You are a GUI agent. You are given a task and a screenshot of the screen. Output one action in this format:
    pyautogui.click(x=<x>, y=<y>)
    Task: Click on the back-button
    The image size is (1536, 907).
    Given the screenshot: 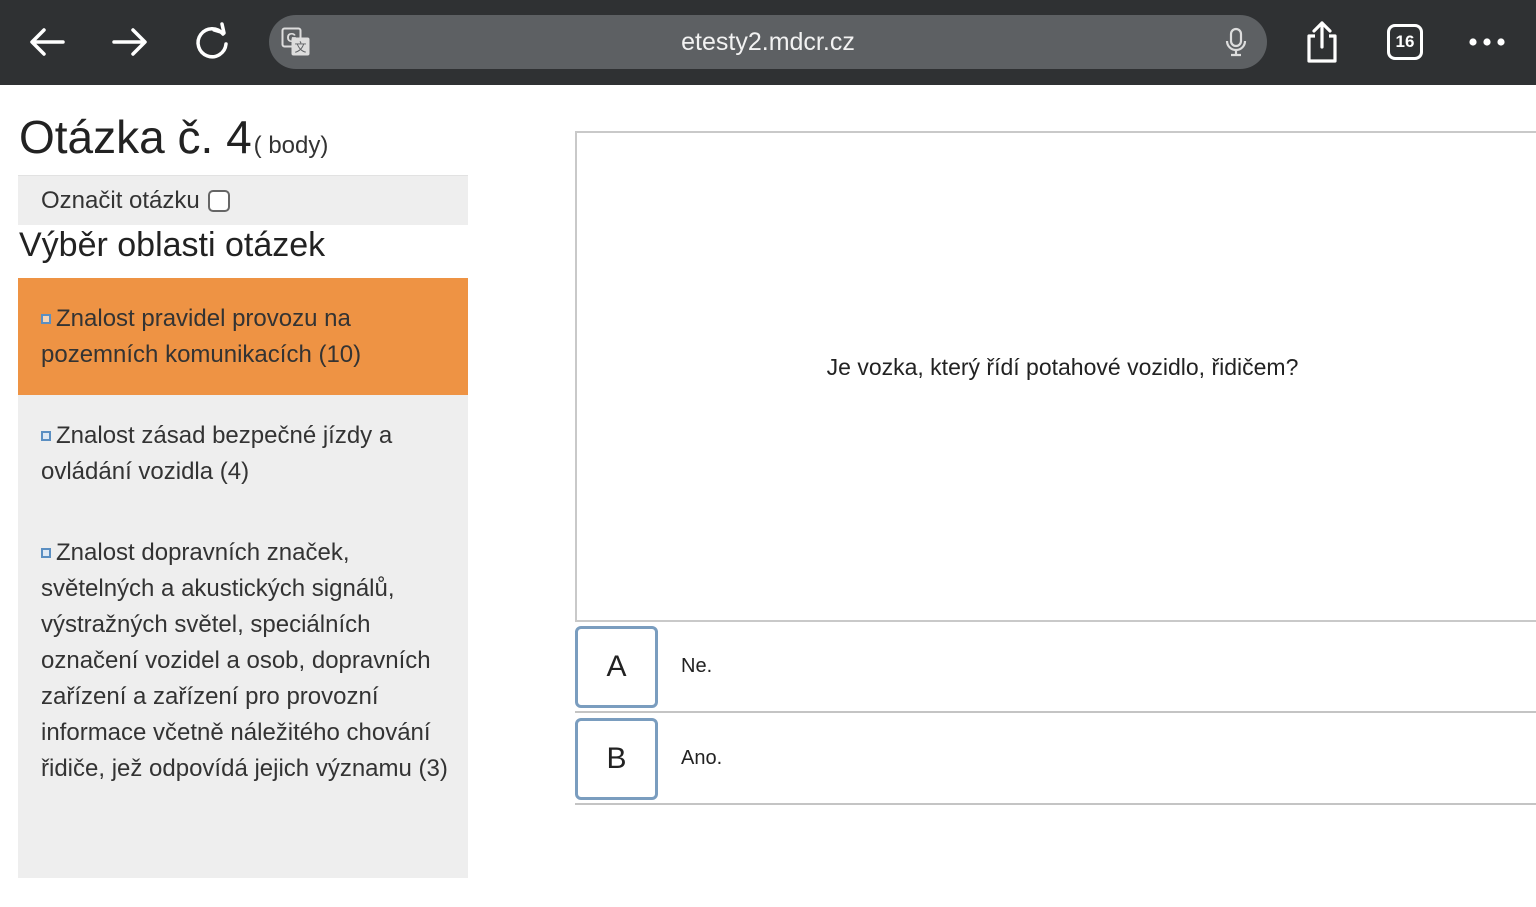 What is the action you would take?
    pyautogui.click(x=47, y=42)
    